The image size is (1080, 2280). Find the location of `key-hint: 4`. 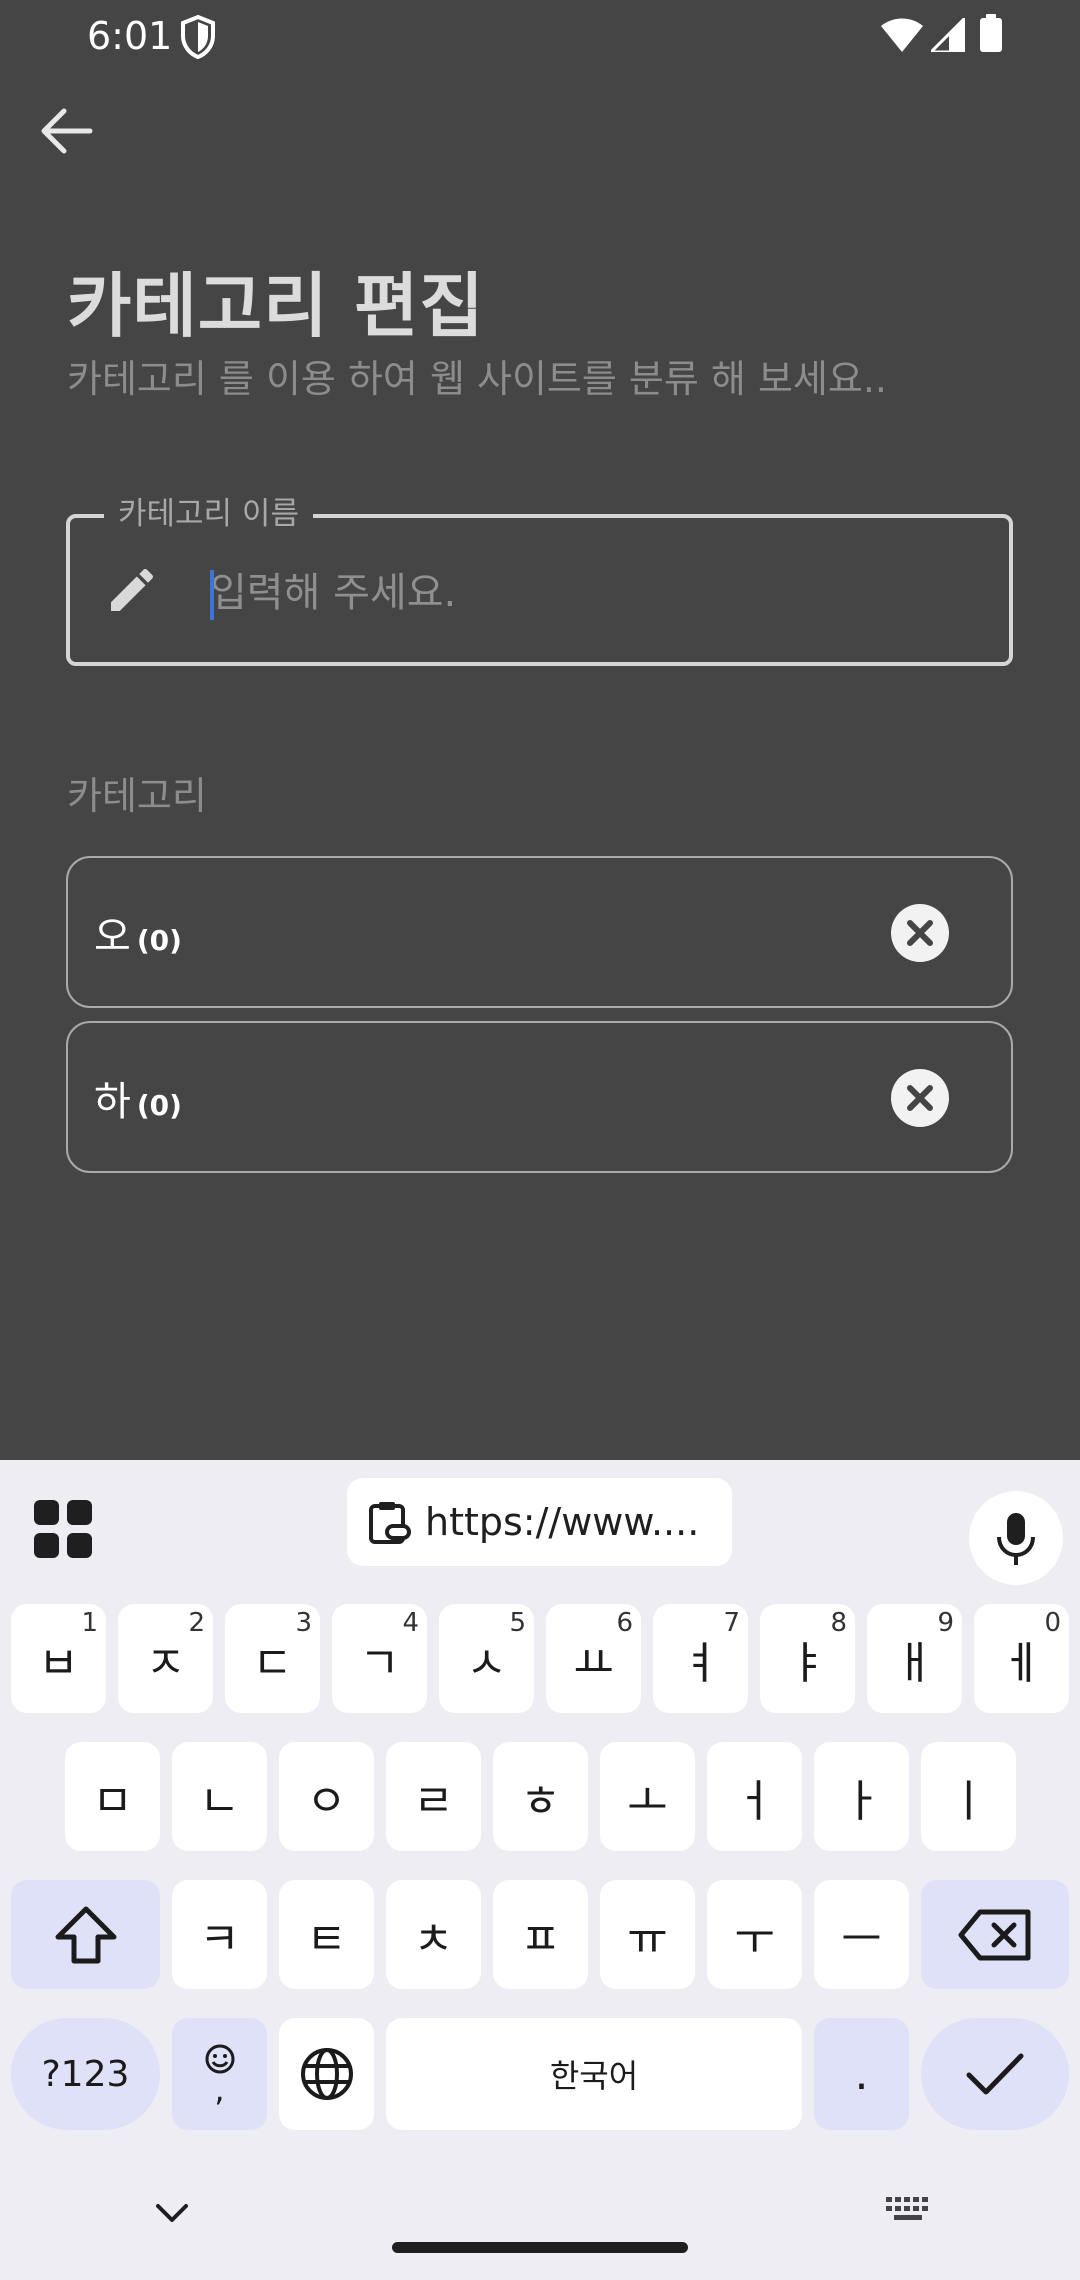

key-hint: 4 is located at coordinates (410, 1623).